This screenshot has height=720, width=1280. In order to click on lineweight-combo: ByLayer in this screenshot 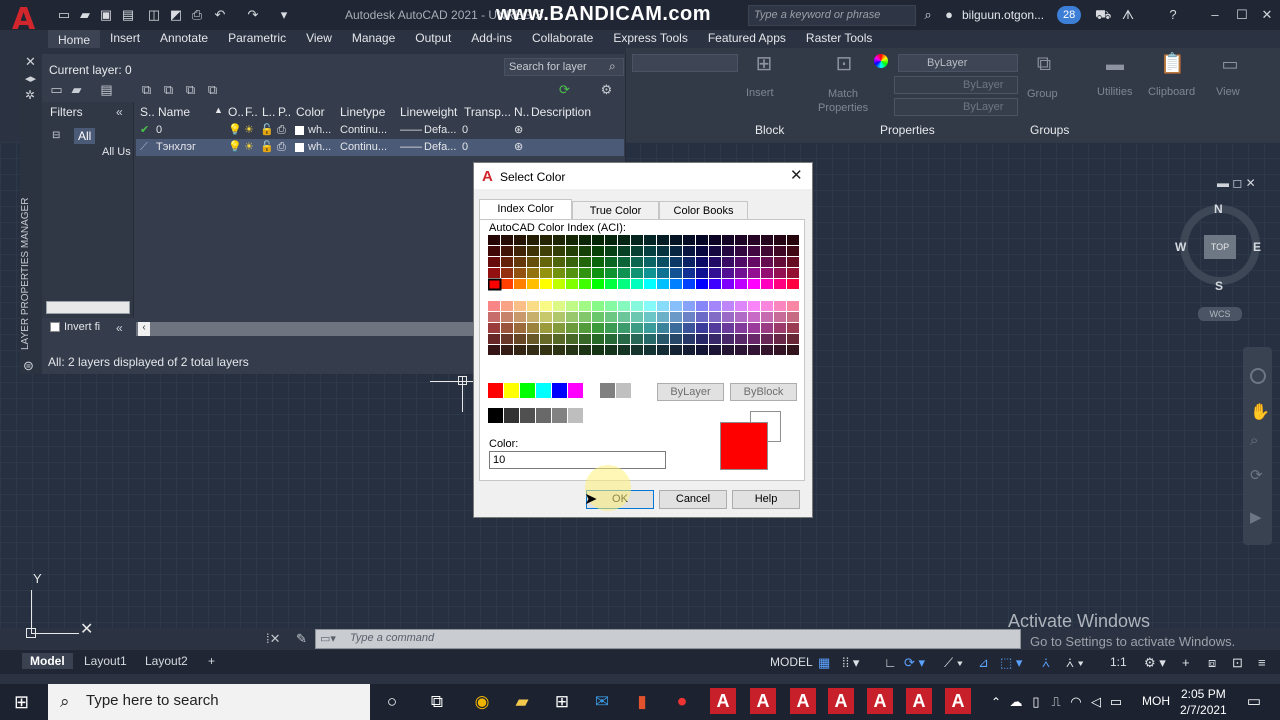, I will do `click(956, 107)`.